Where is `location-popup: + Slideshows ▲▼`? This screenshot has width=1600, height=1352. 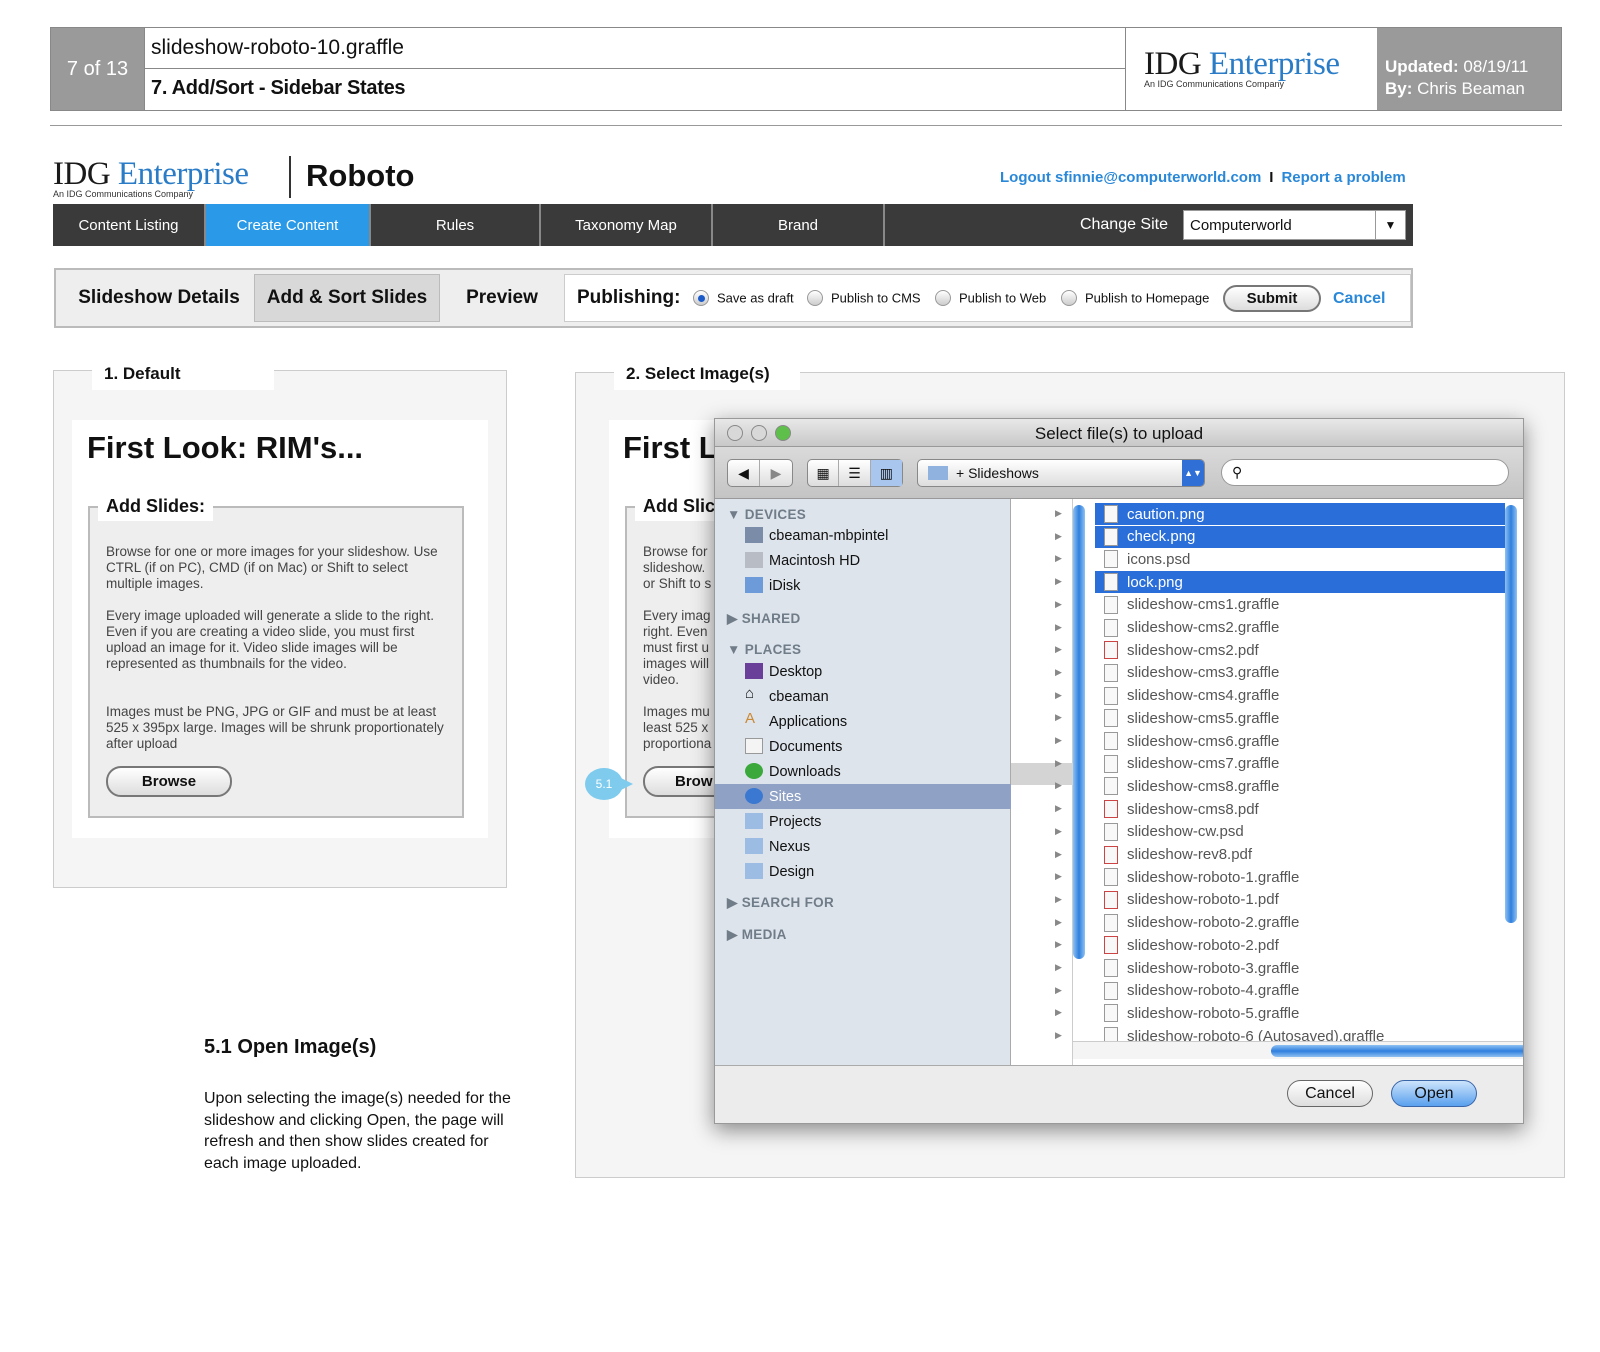
location-popup: + Slideshows ▲▼ is located at coordinates (1061, 473).